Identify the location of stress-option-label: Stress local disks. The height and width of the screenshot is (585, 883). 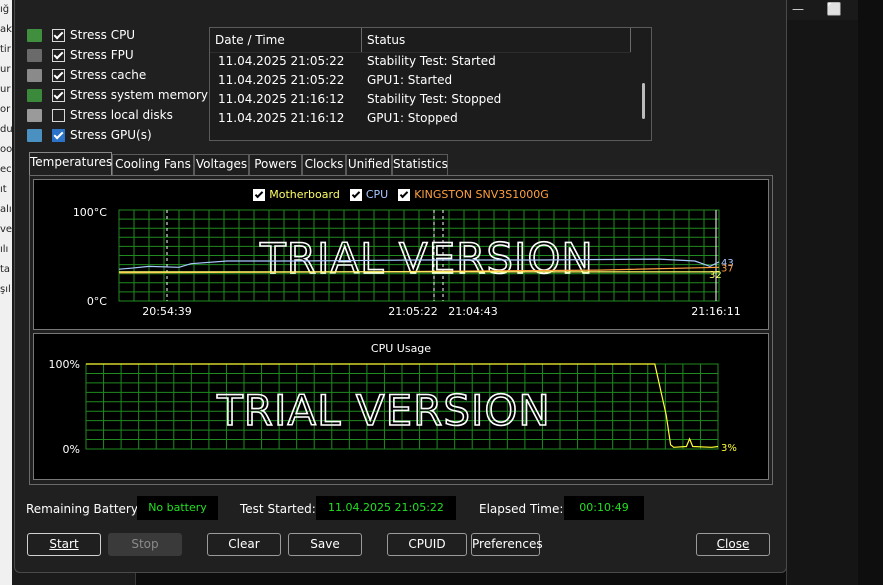
(121, 115).